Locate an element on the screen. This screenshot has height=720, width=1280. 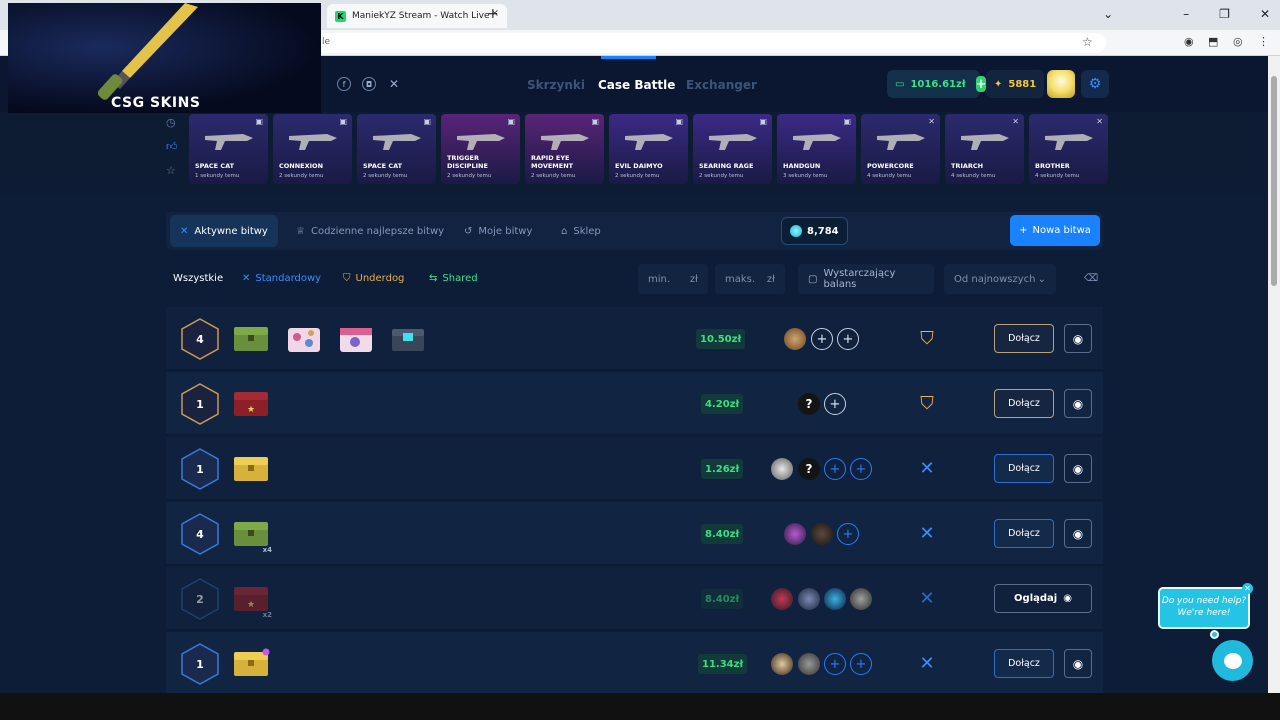
skin-image is located at coordinates (817, 142).